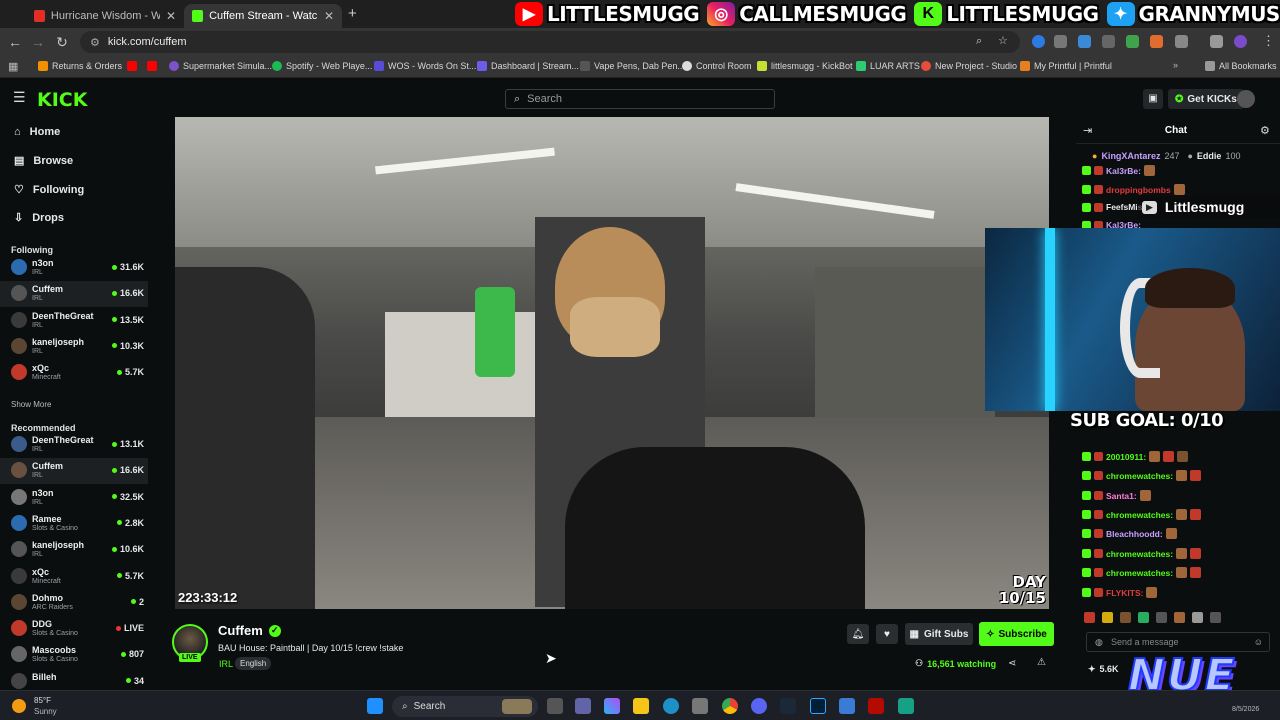  I want to click on search-input: ⌕ Search, so click(640, 99).